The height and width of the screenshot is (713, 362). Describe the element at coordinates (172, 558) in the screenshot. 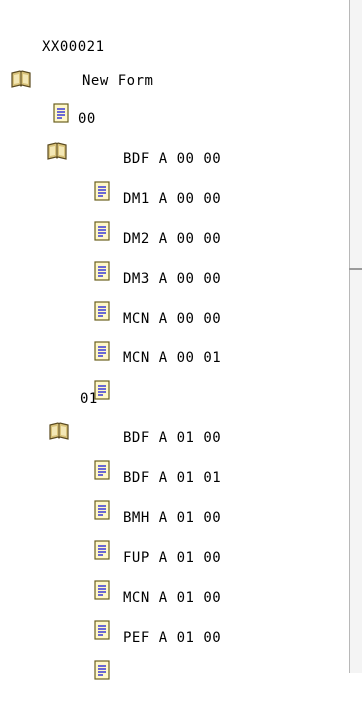

I see `tree-node-label: FUP A 01 00` at that location.